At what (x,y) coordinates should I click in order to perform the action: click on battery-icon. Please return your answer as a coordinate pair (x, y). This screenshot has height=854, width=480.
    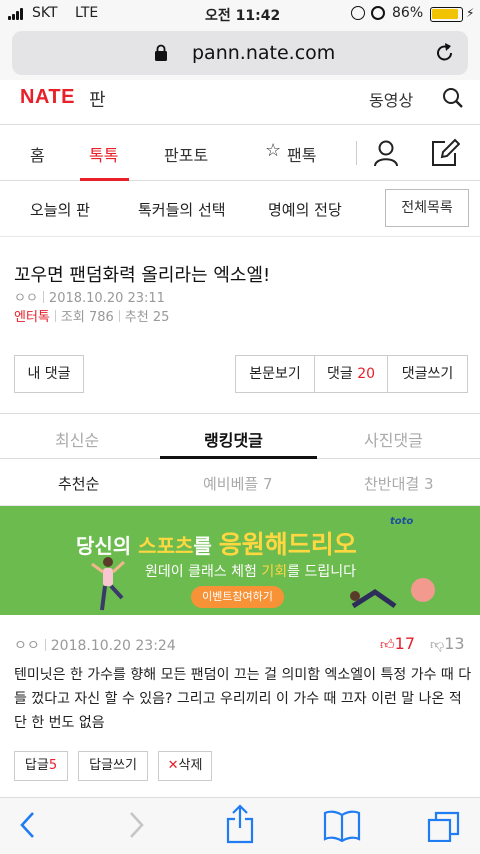
    Looking at the image, I should click on (446, 14).